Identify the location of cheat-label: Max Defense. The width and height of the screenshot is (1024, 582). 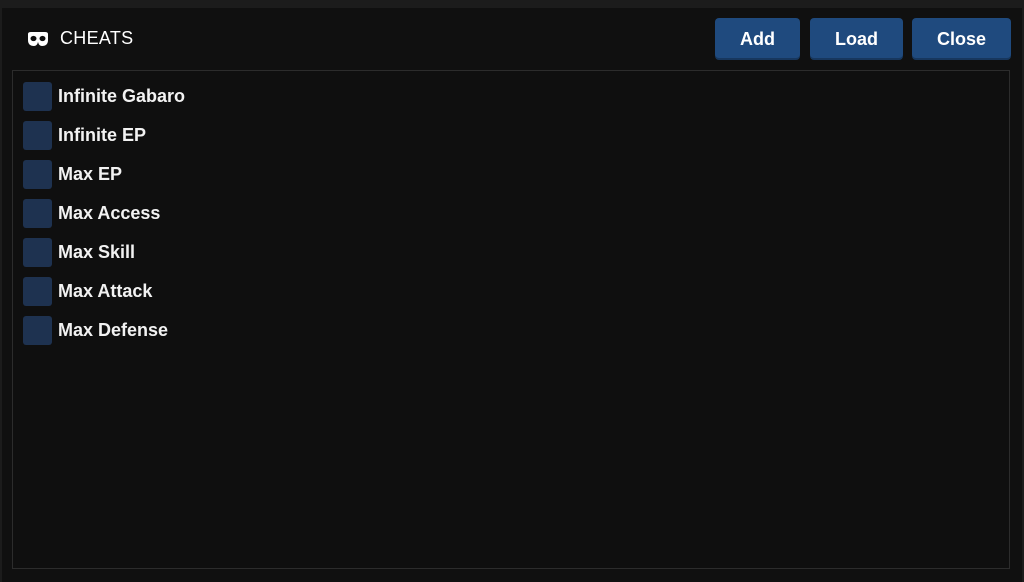
(113, 329).